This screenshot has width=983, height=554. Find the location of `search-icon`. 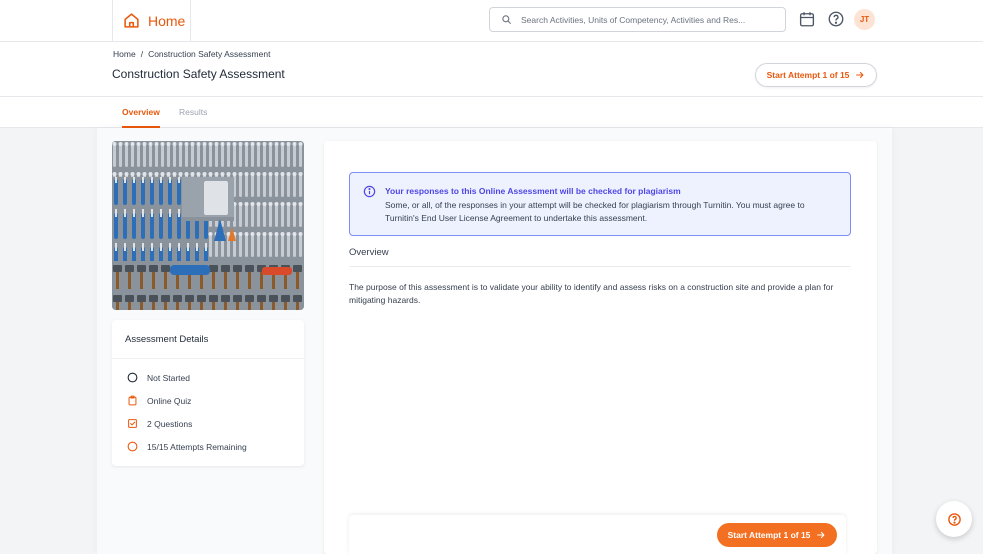

search-icon is located at coordinates (507, 20).